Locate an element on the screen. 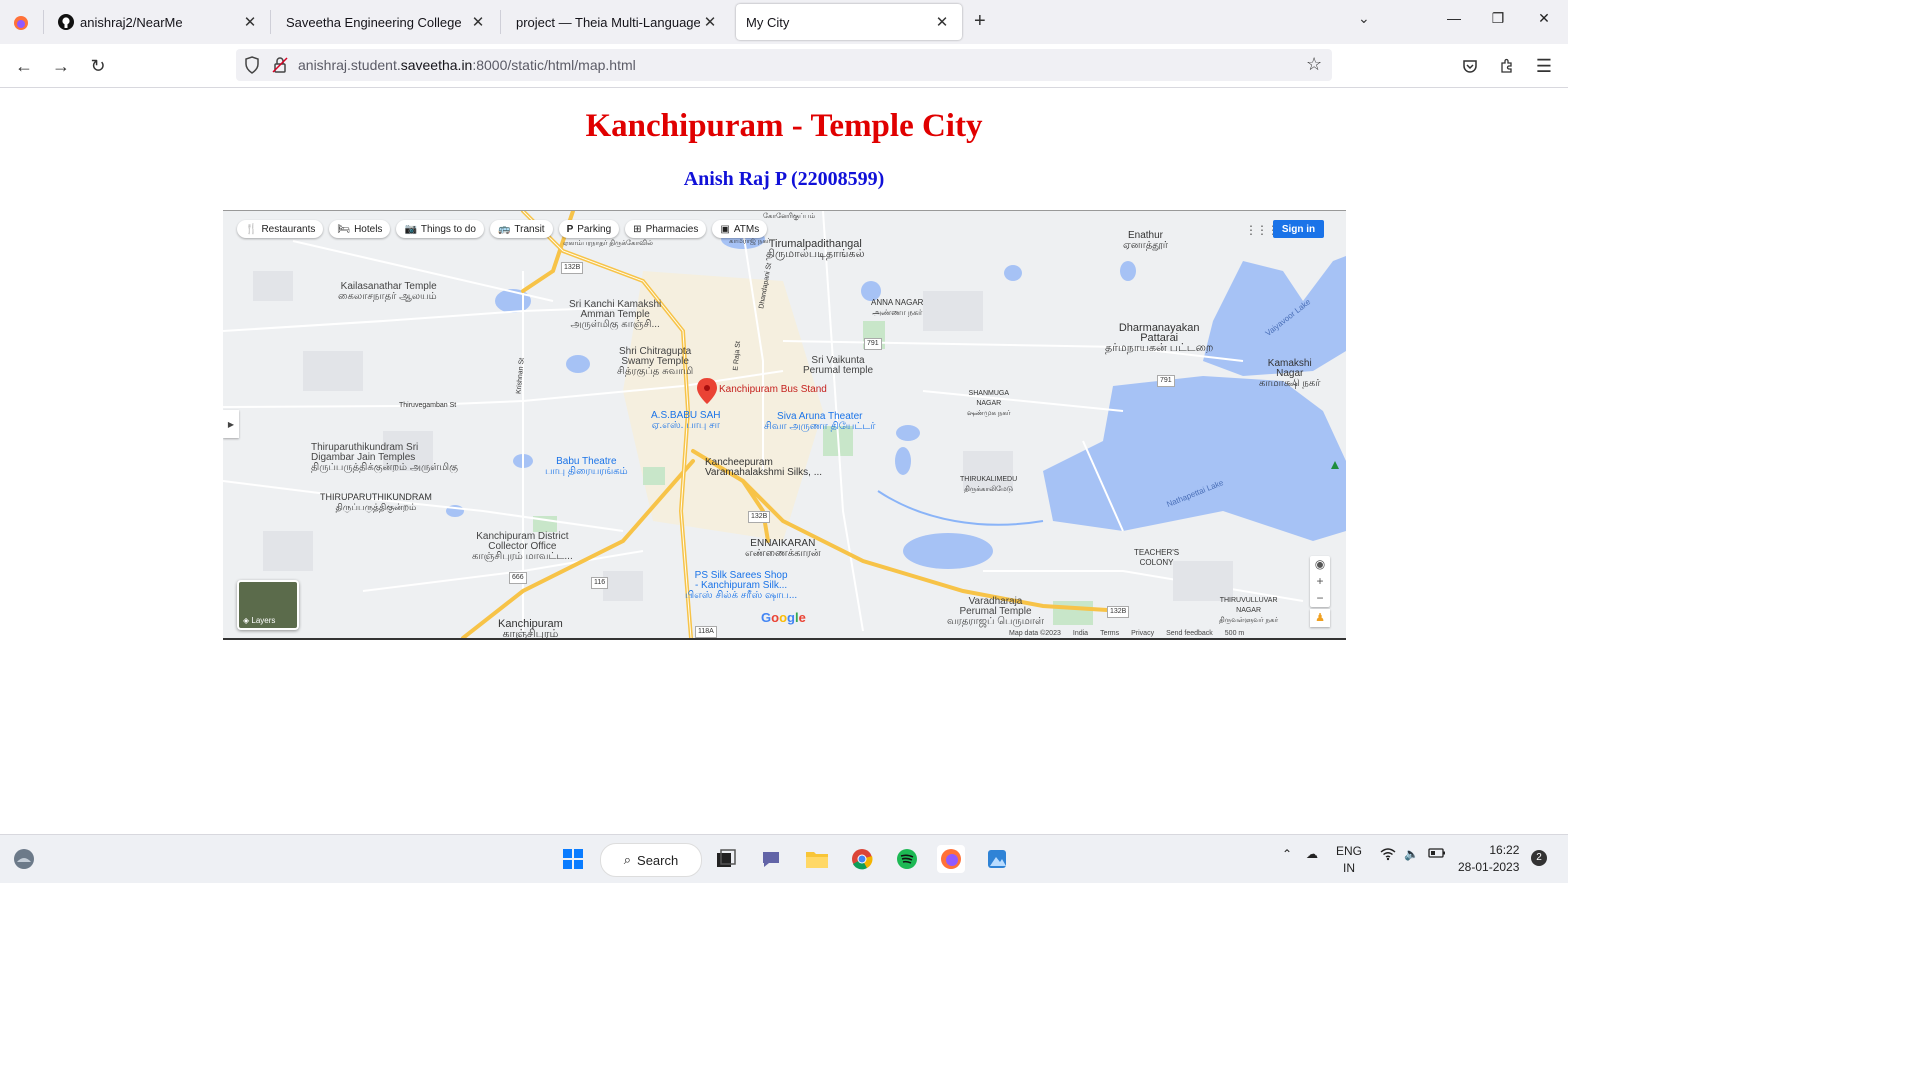 The height and width of the screenshot is (1080, 1920). start-windows-icon is located at coordinates (573, 859).